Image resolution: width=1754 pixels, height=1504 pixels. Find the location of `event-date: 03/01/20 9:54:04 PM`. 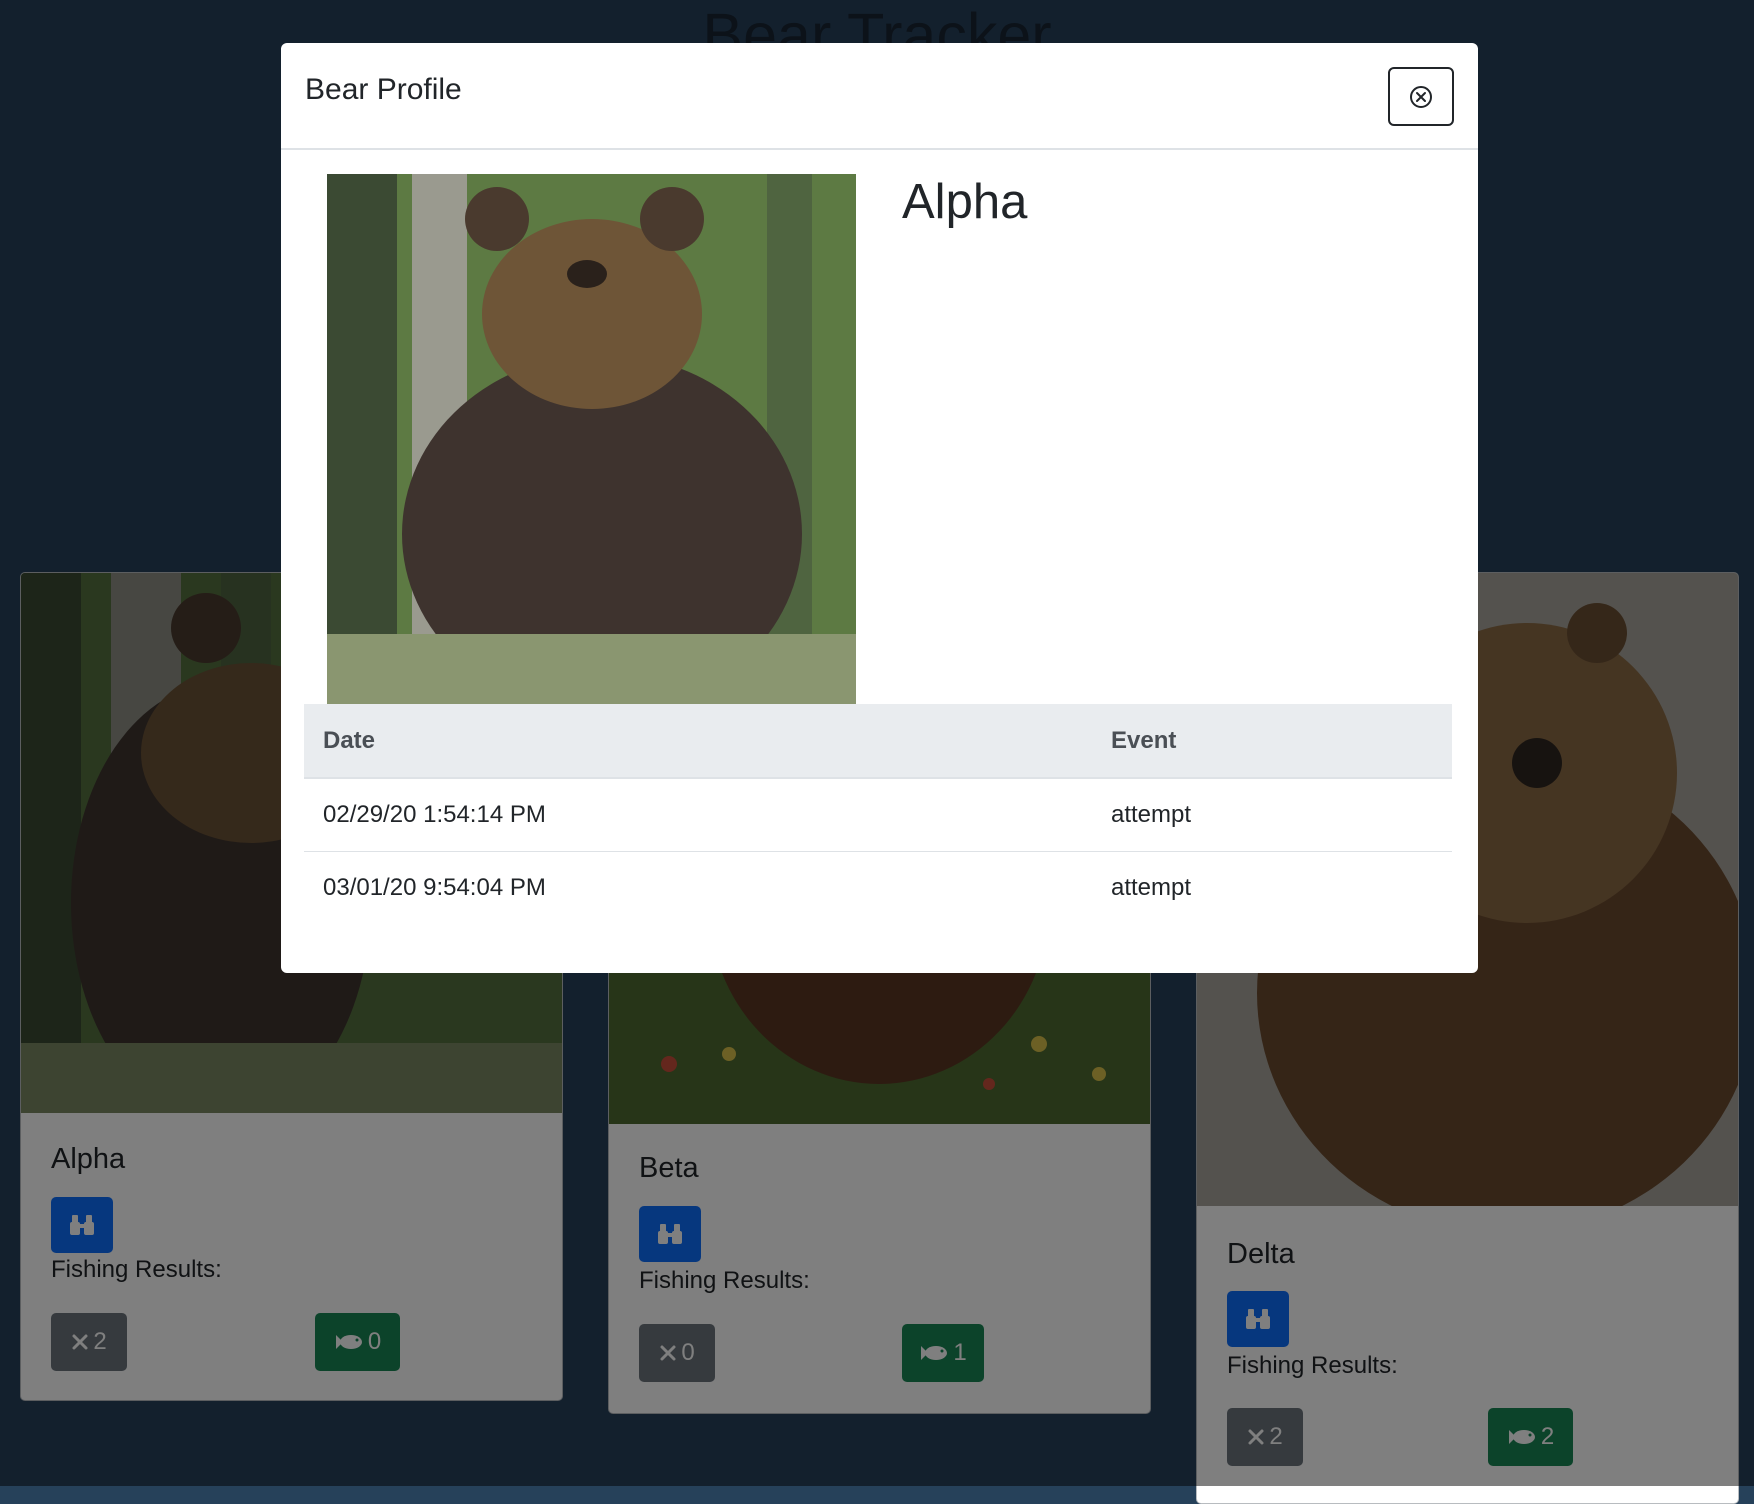

event-date: 03/01/20 9:54:04 PM is located at coordinates (434, 887).